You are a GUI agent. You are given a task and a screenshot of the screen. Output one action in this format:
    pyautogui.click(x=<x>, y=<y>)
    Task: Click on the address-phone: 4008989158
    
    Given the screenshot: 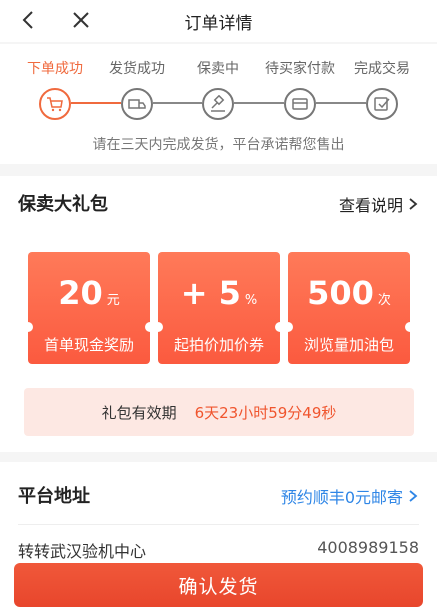 What is the action you would take?
    pyautogui.click(x=368, y=547)
    